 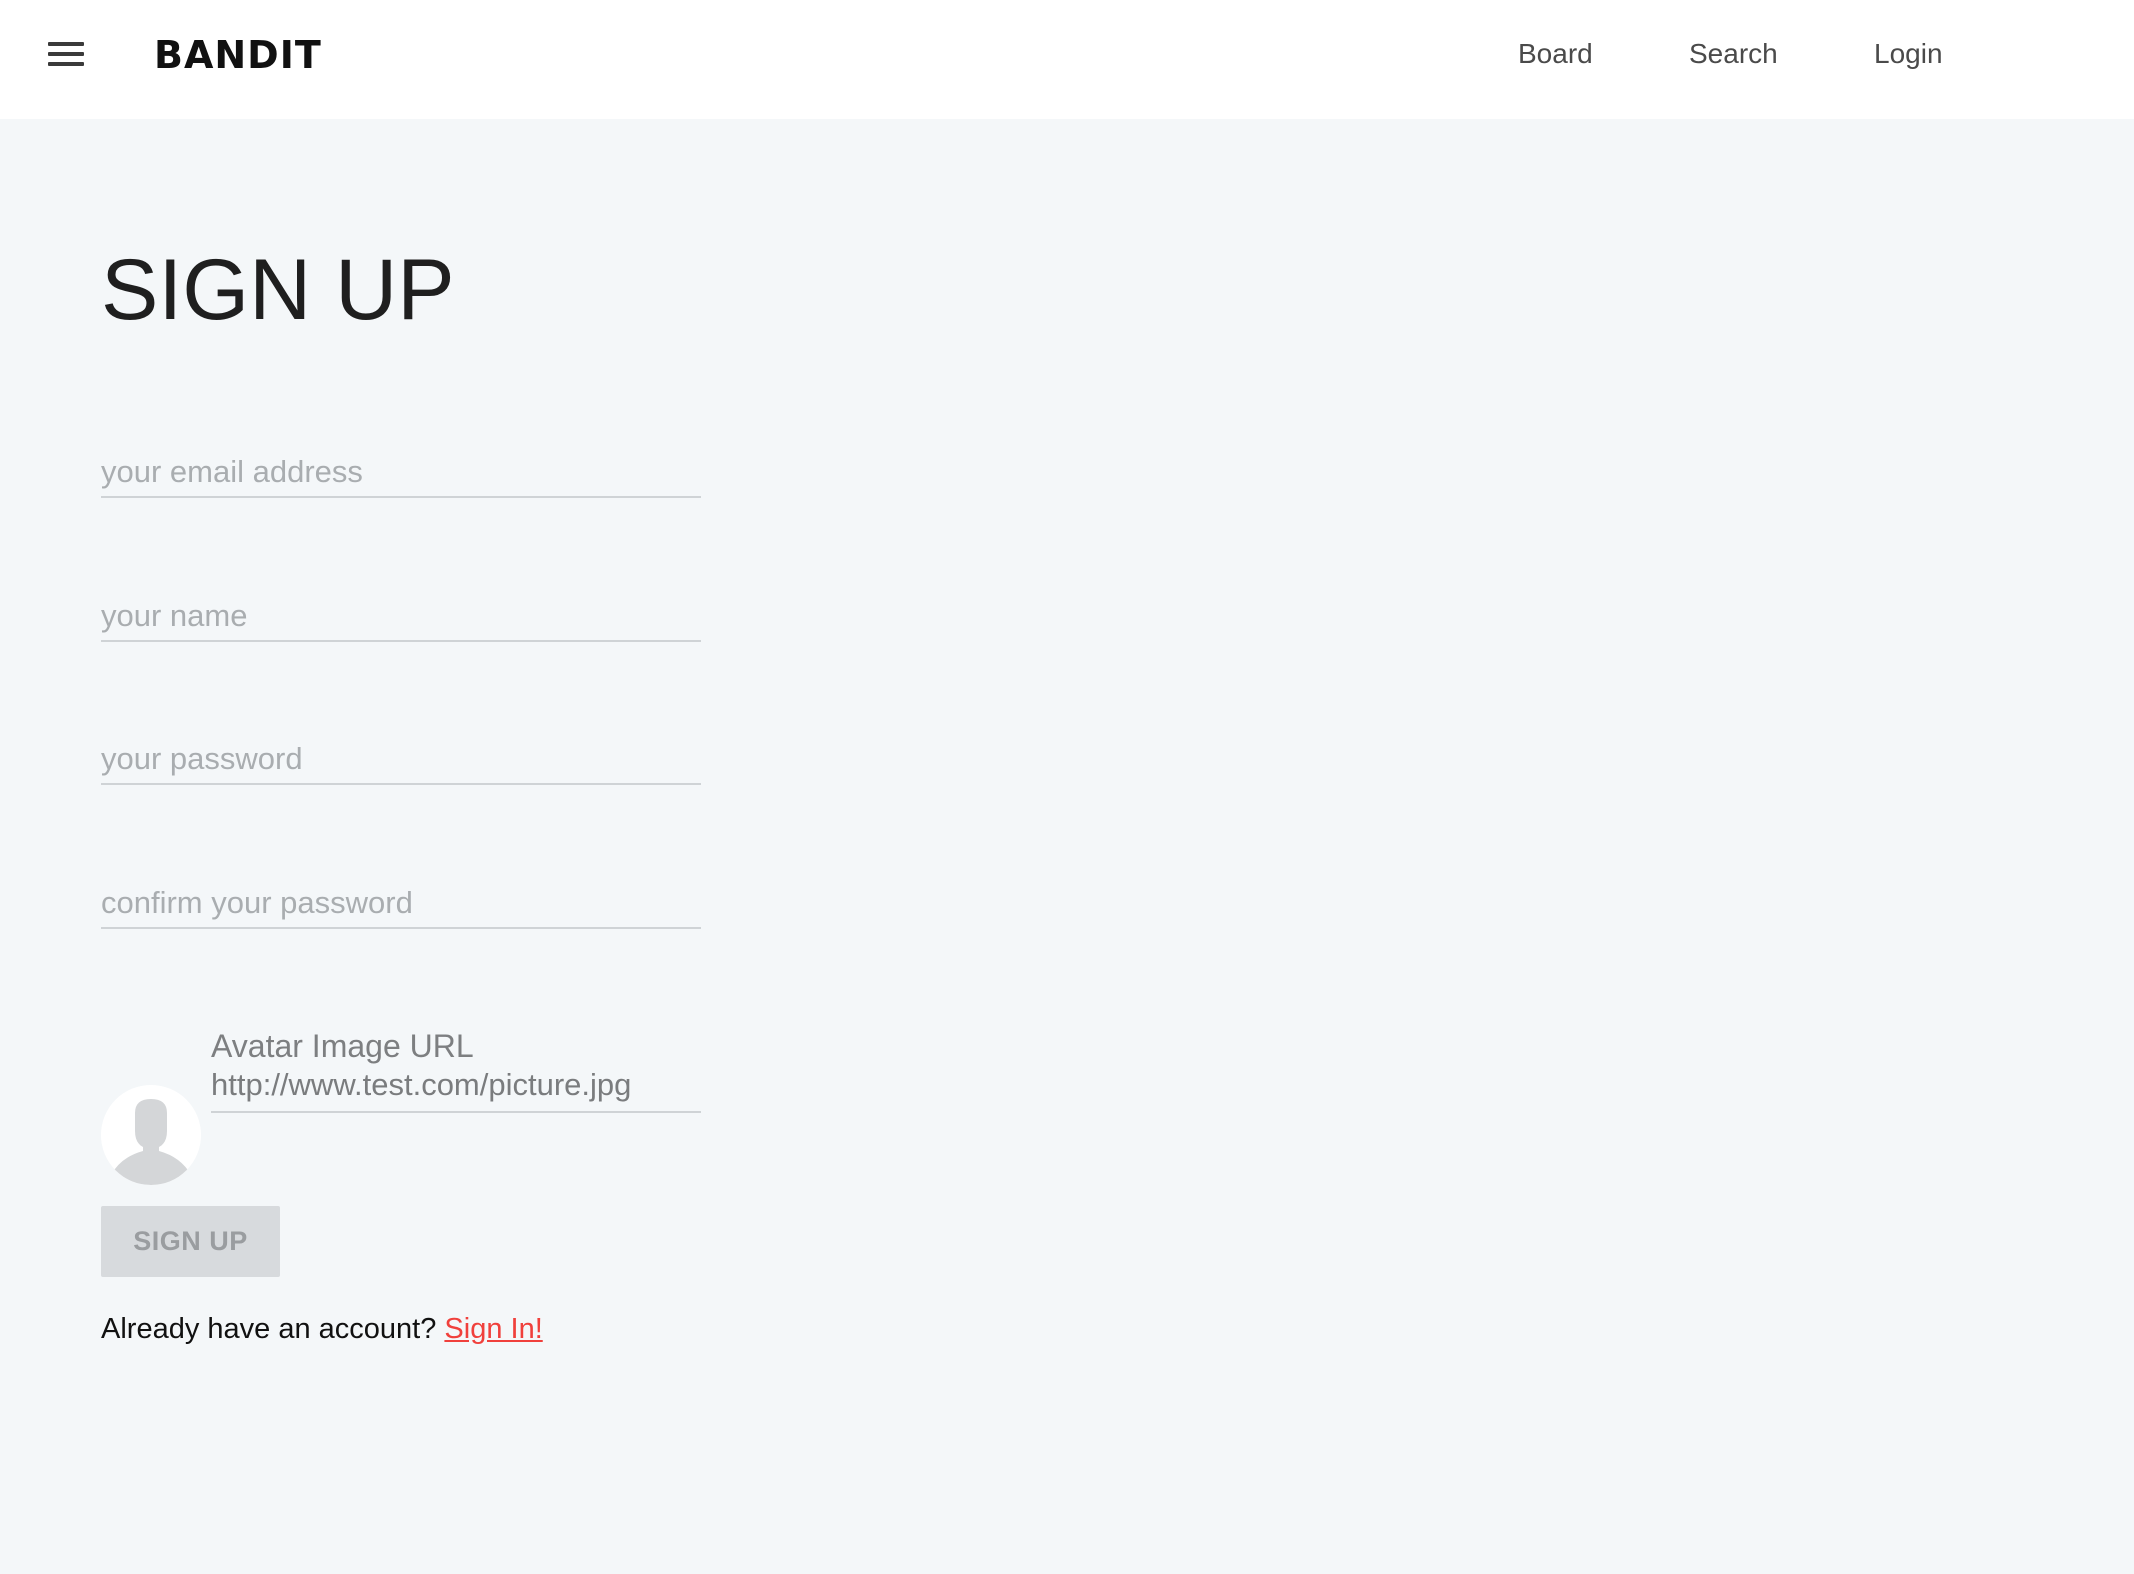 I want to click on password-field-wrapper, so click(x=401, y=760).